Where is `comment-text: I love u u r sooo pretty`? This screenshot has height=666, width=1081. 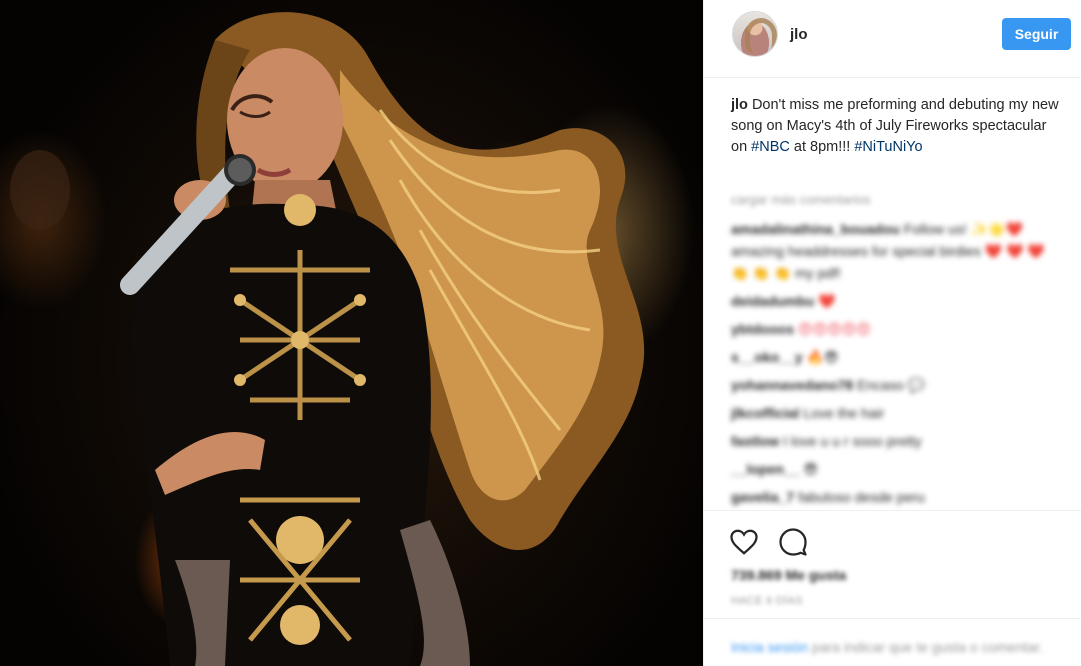 comment-text: I love u u r sooo pretty is located at coordinates (850, 441).